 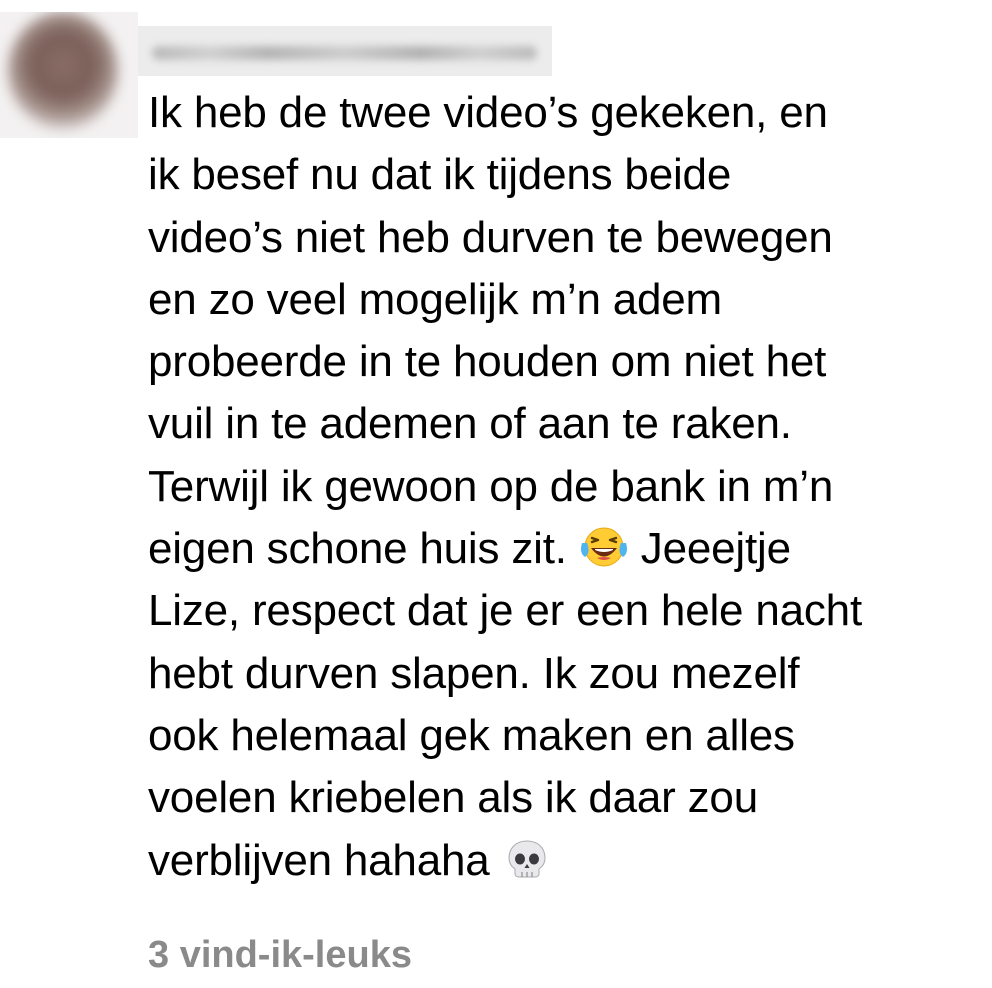 I want to click on avatar-image, so click(x=63, y=71).